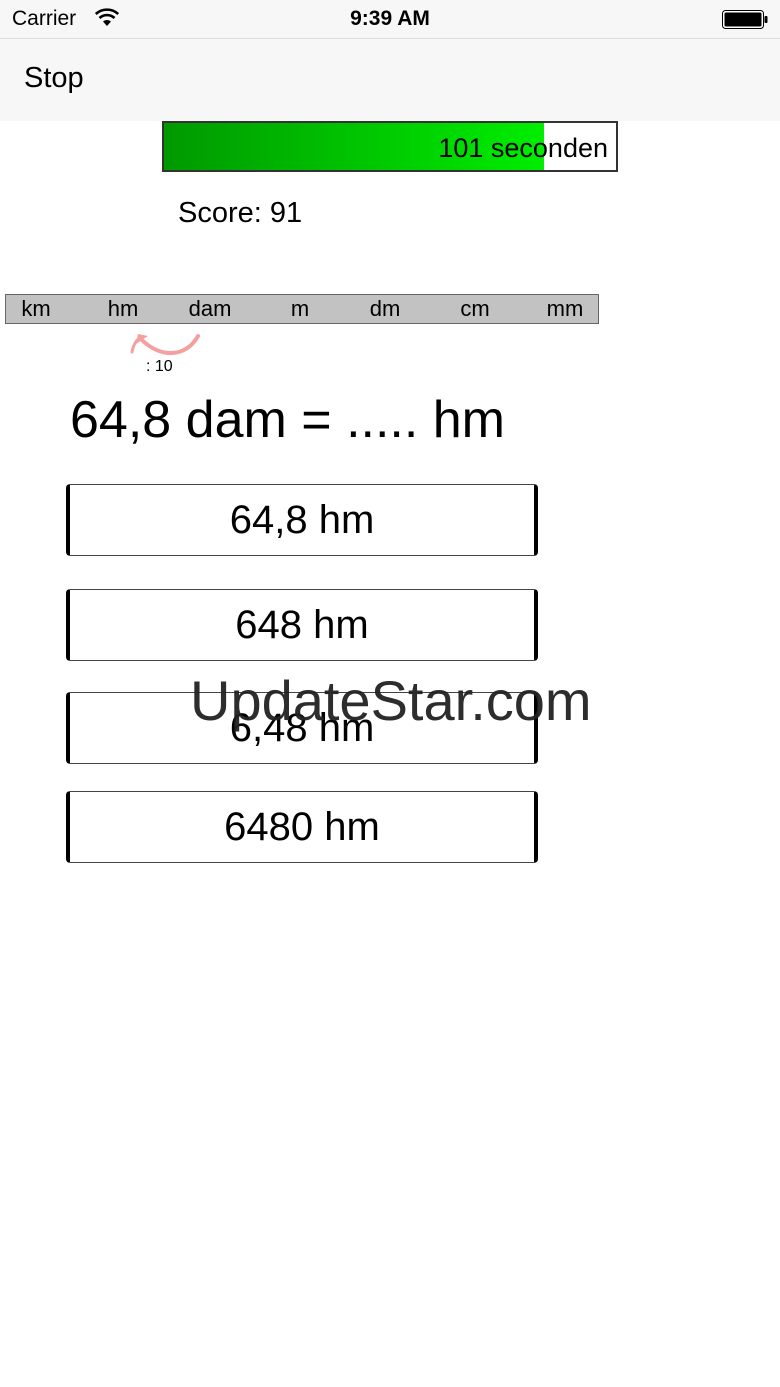  Describe the element at coordinates (159, 366) in the screenshot. I see `conversion-hint: : 10` at that location.